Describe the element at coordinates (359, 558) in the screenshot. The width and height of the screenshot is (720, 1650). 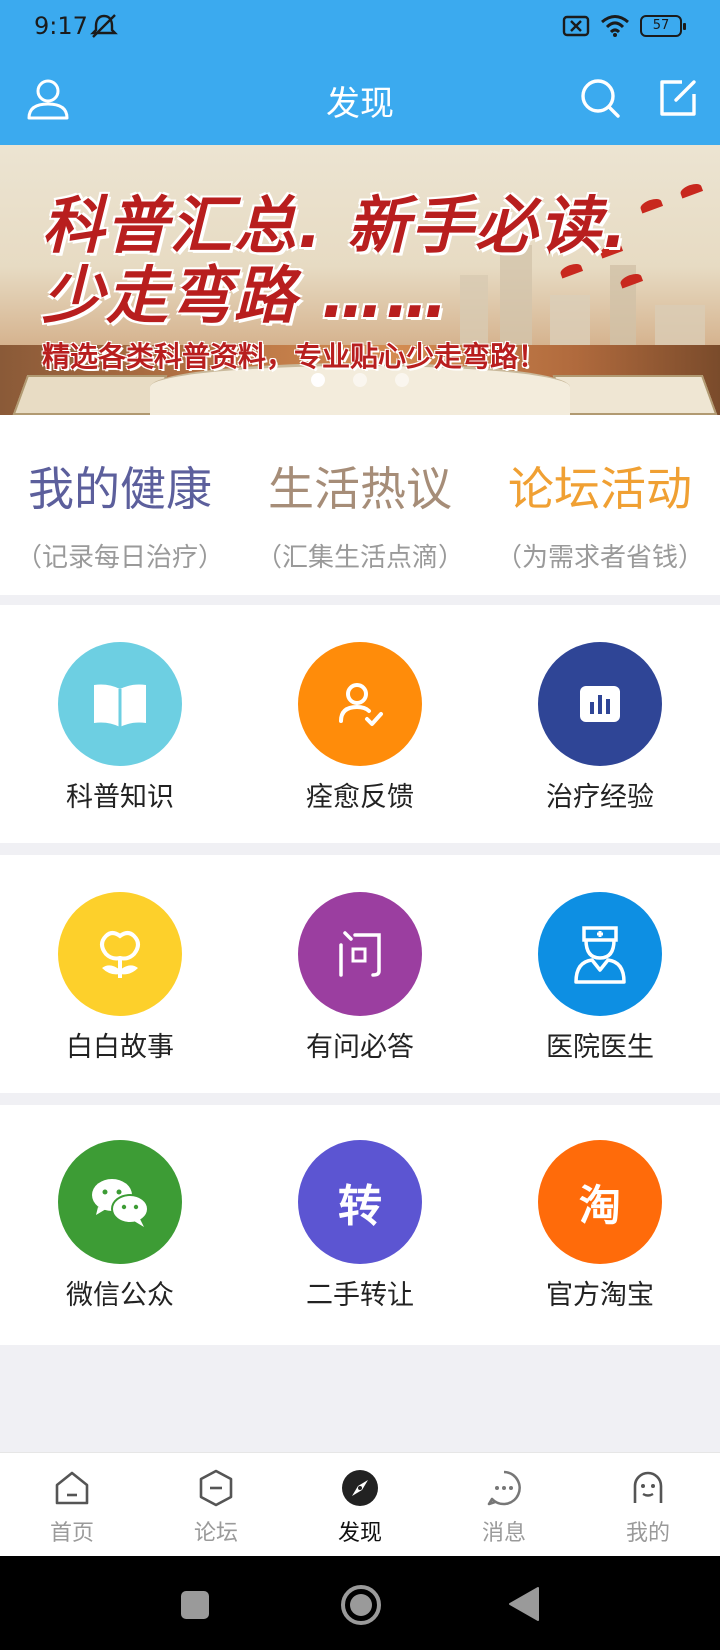
I see `category-subtitle: （汇集生活点滴）` at that location.